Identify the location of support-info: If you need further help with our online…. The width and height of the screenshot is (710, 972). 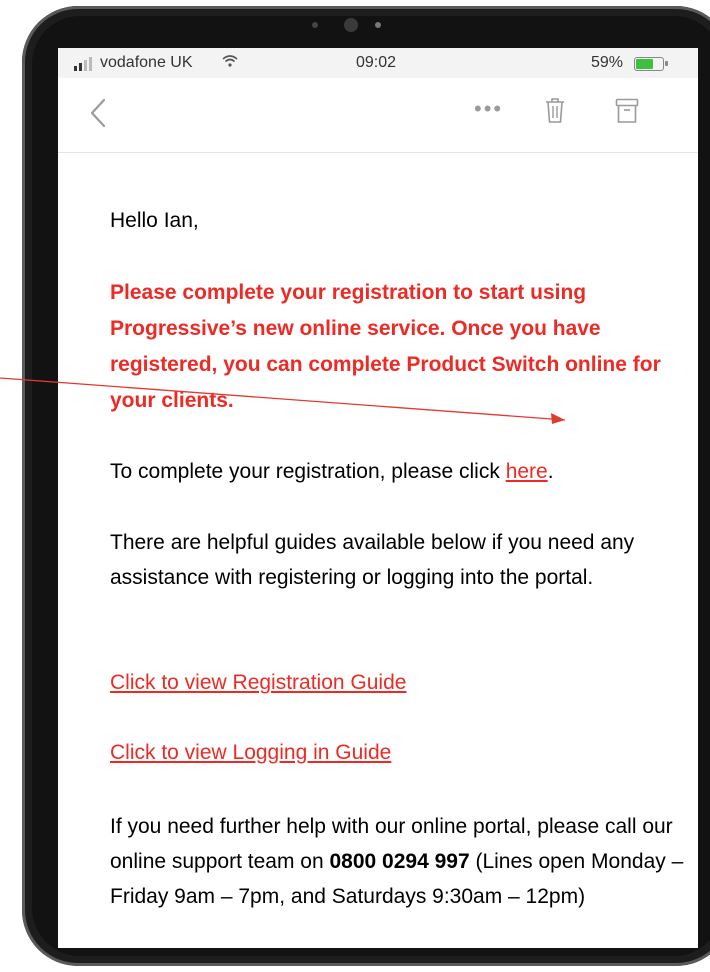
(400, 861).